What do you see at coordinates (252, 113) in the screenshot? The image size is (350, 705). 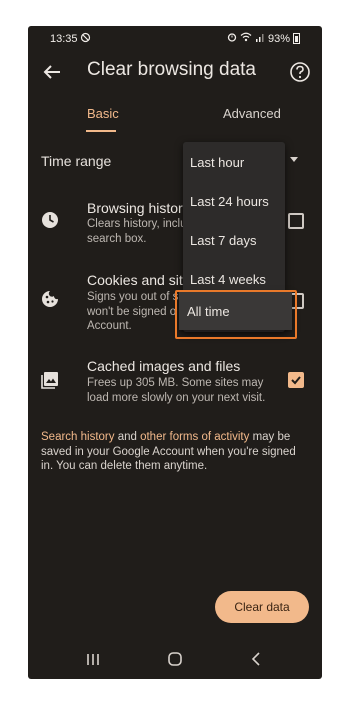 I see `tab-advanced: Advanced` at bounding box center [252, 113].